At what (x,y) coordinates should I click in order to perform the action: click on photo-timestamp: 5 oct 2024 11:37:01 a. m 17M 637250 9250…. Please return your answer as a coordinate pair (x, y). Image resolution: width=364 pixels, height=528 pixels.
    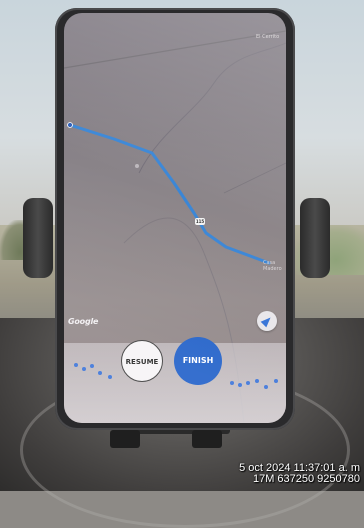
    Looking at the image, I should click on (299, 474).